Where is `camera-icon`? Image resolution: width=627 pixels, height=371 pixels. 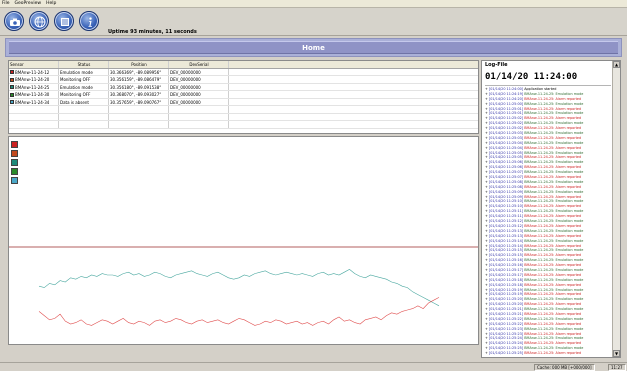
camera-icon is located at coordinates (15, 22).